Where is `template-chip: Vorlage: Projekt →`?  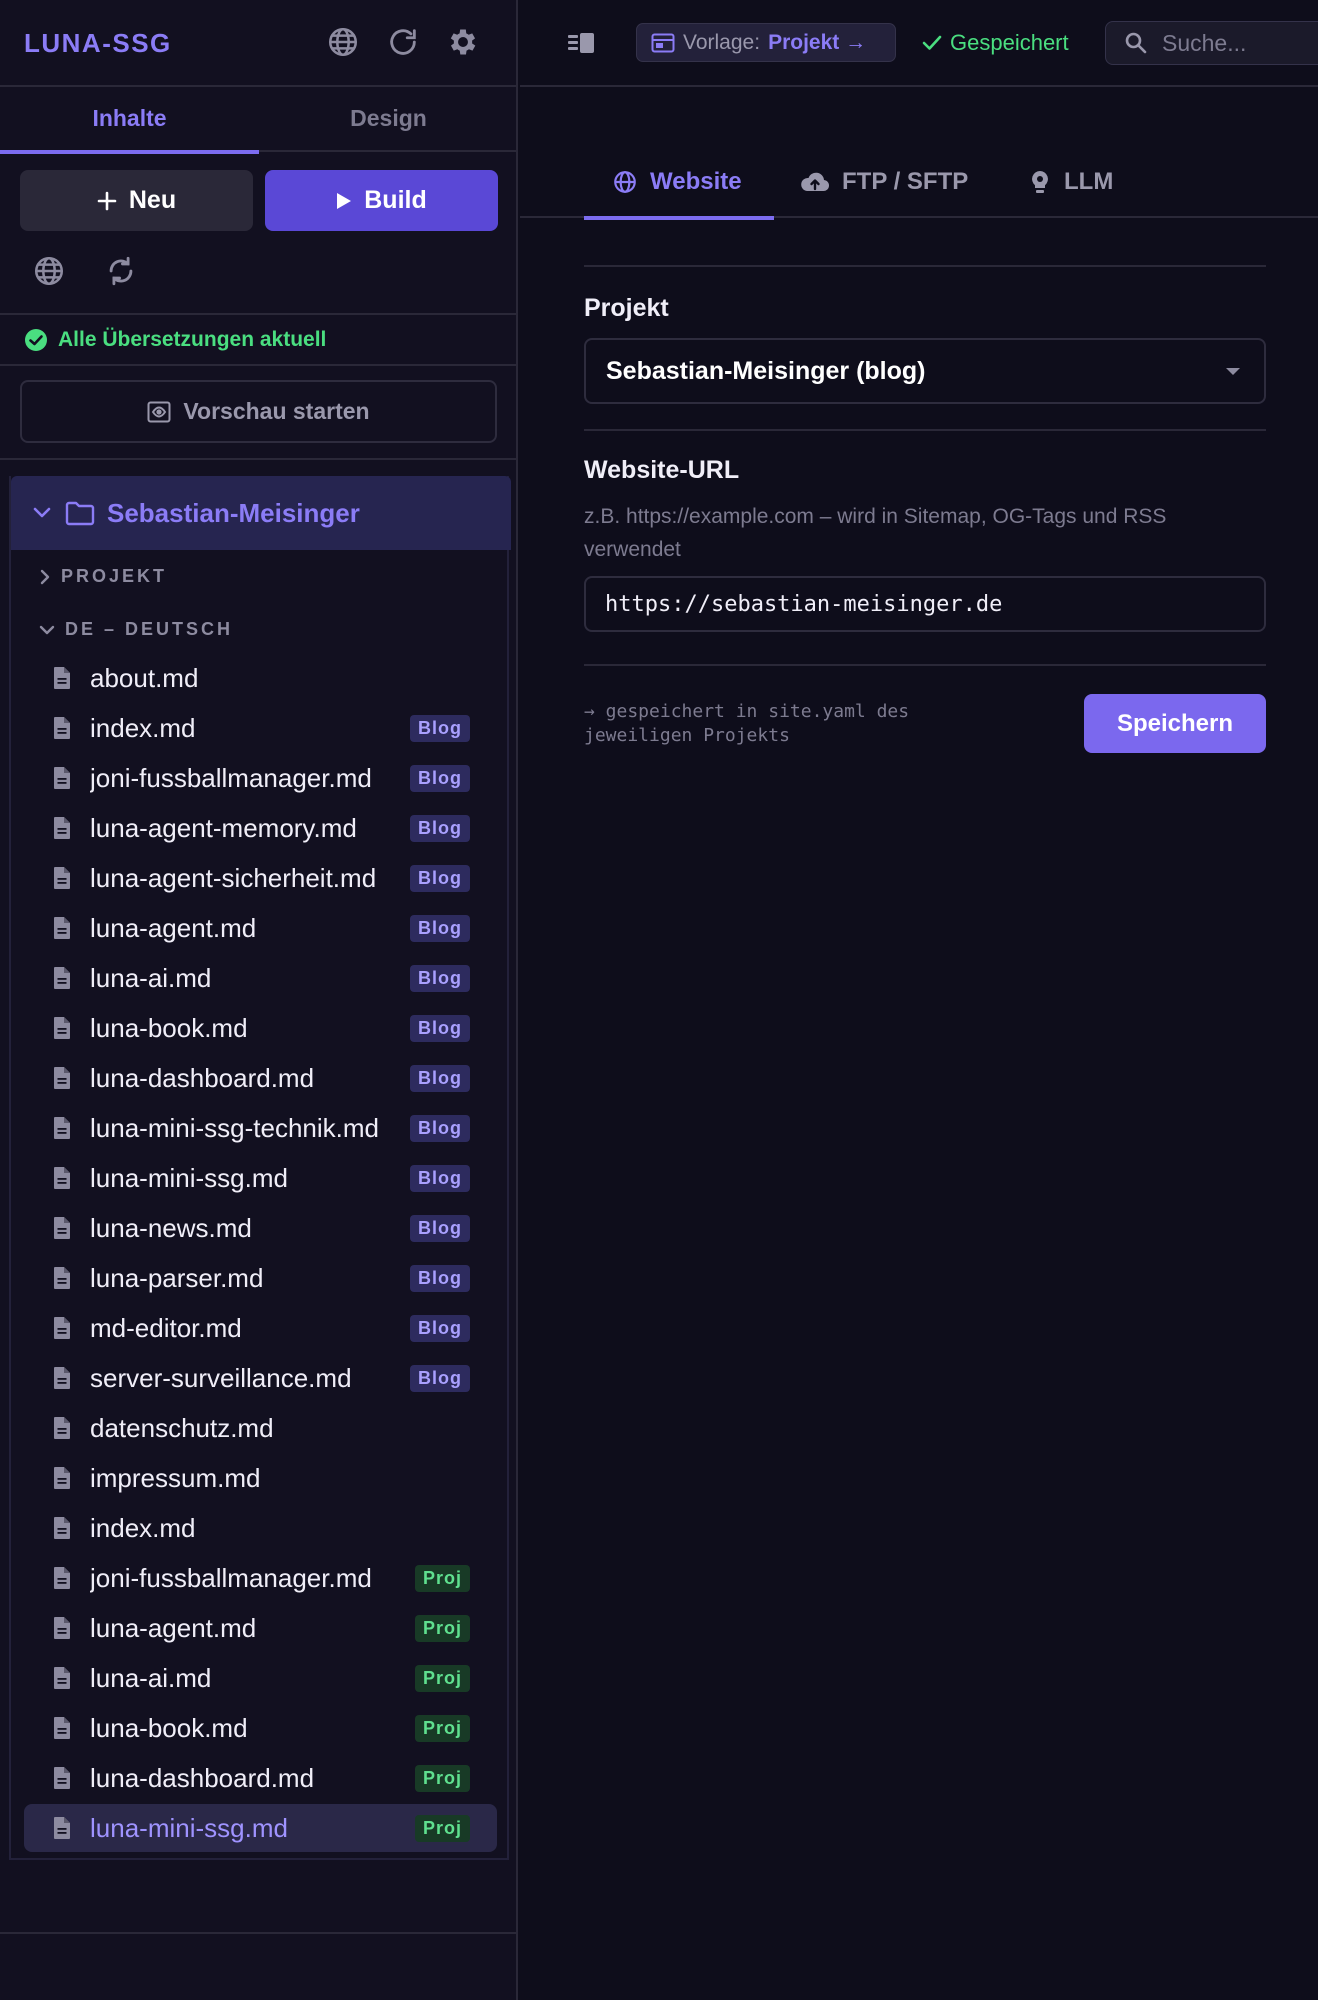 template-chip: Vorlage: Projekt → is located at coordinates (766, 42).